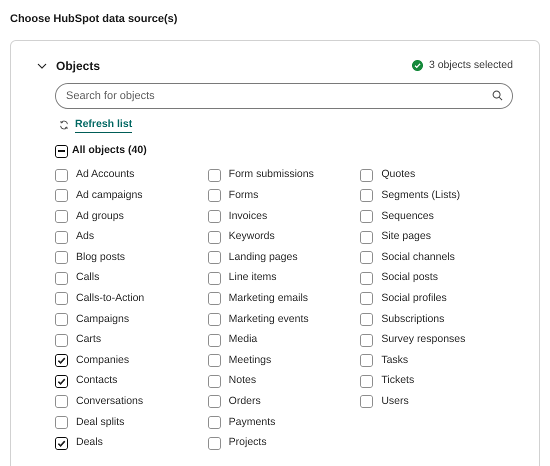  I want to click on checkbox-label: Survey responses, so click(423, 340).